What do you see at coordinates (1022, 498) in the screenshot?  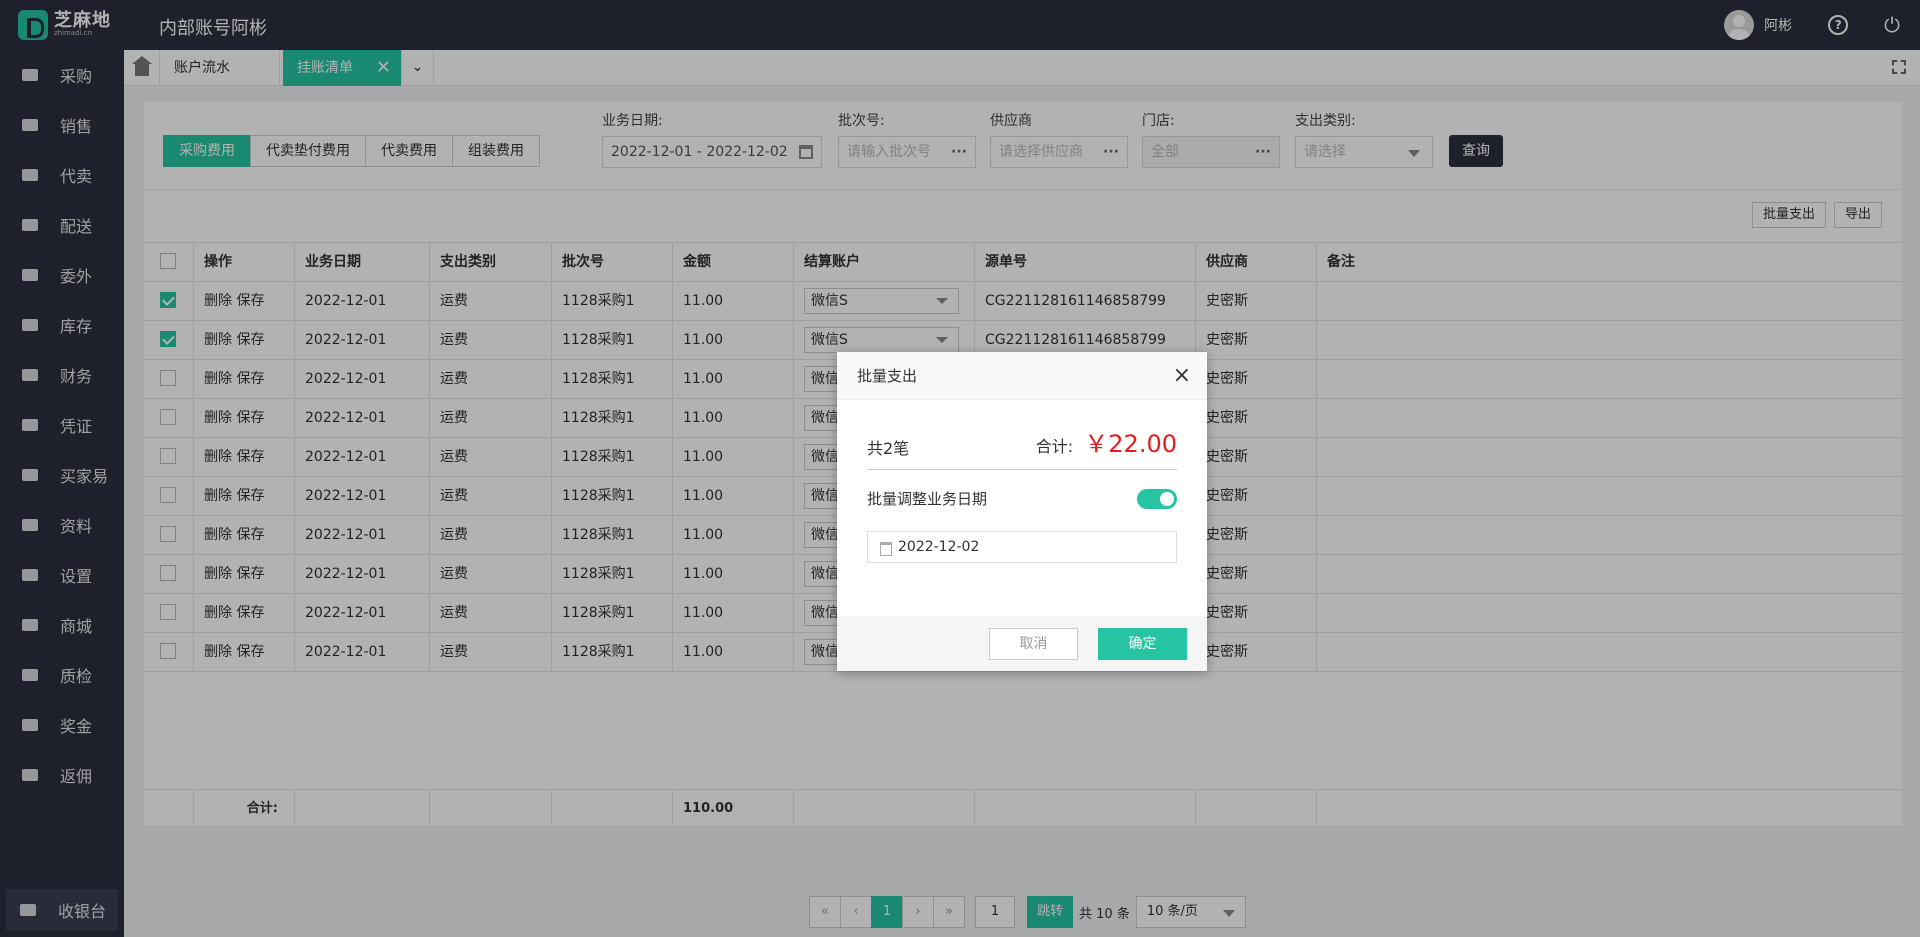 I see `adjust-date-row: 批量调整业务日期` at bounding box center [1022, 498].